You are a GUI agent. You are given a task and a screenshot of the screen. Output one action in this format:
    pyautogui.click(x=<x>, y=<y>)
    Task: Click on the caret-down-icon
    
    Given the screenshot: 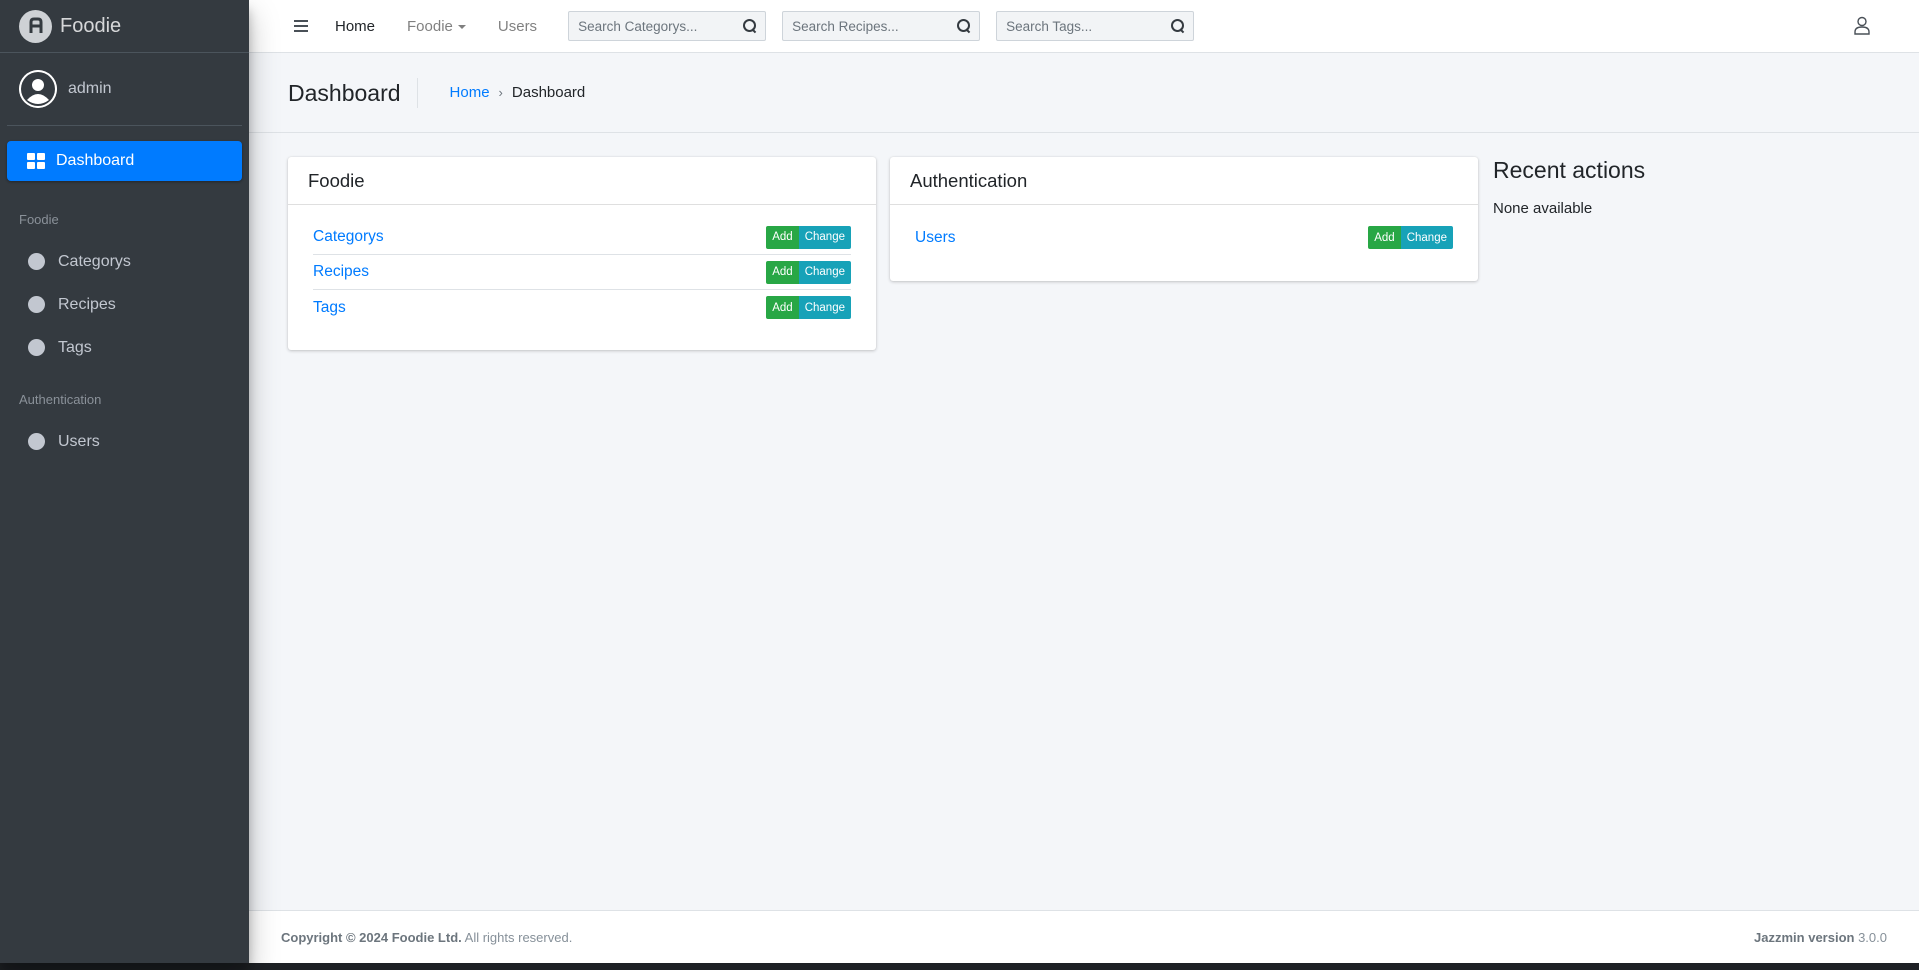 What is the action you would take?
    pyautogui.click(x=461, y=26)
    